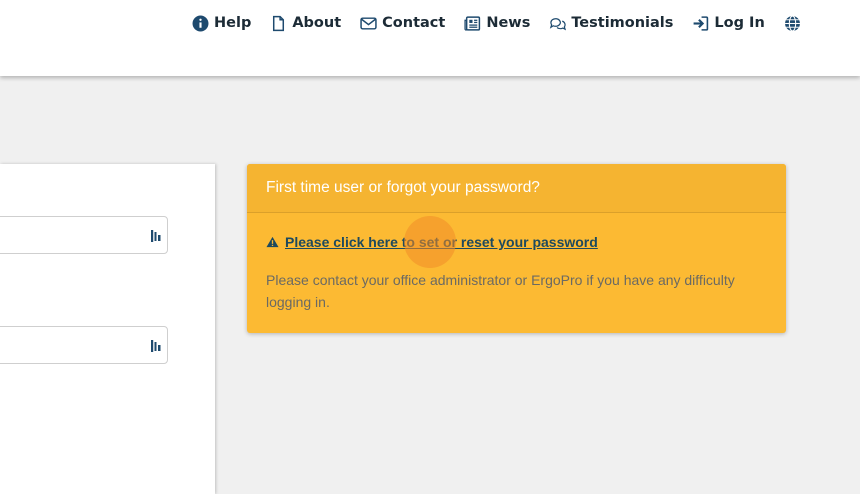  I want to click on nav-news: News, so click(497, 23).